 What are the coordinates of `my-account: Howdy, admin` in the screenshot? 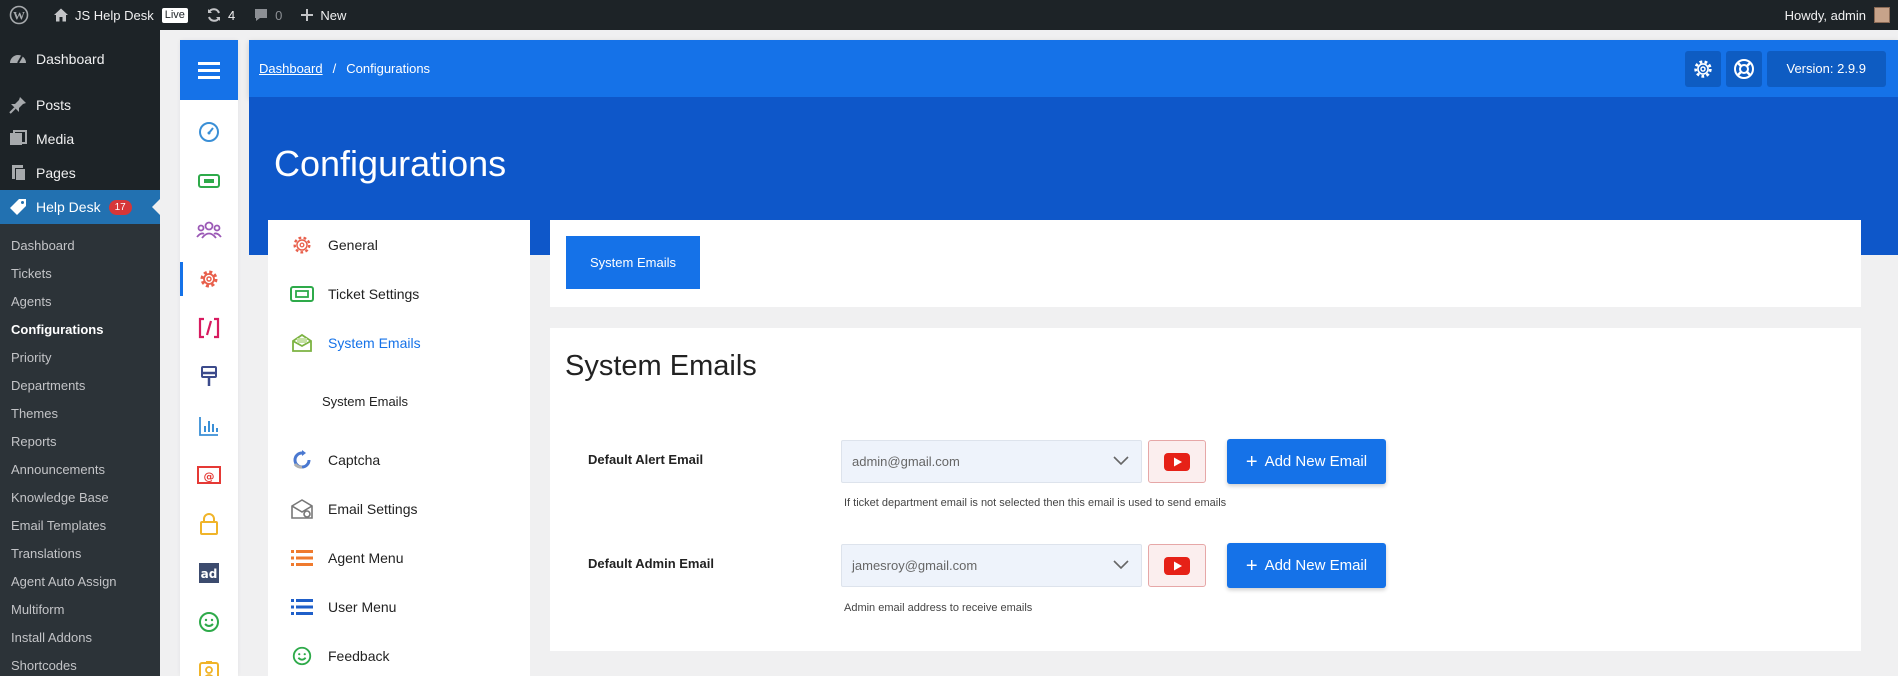 It's located at (1841, 15).